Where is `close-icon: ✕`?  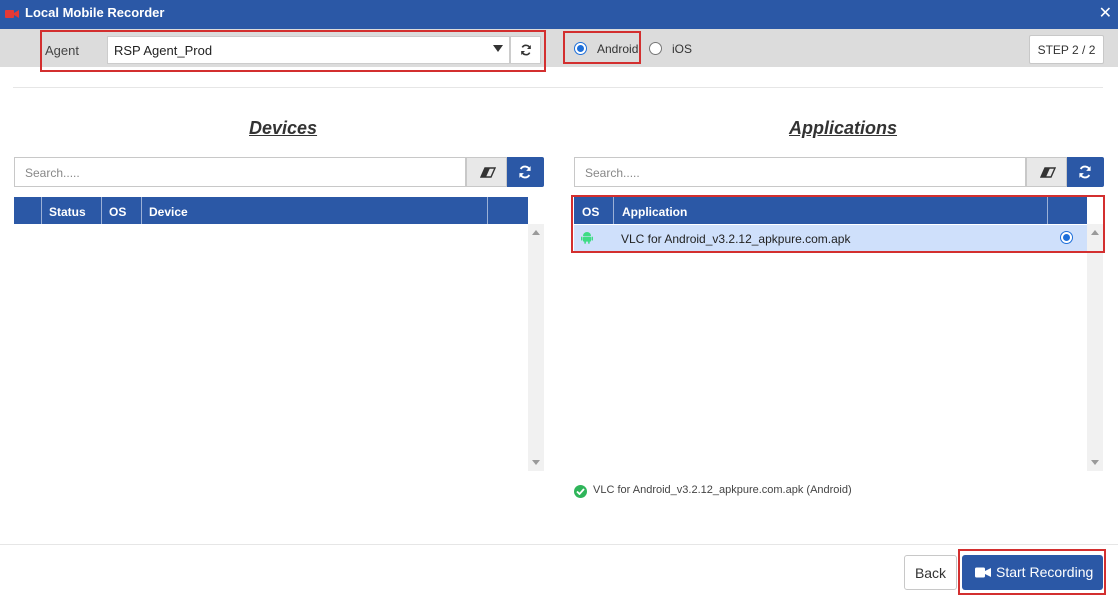 close-icon: ✕ is located at coordinates (1105, 13).